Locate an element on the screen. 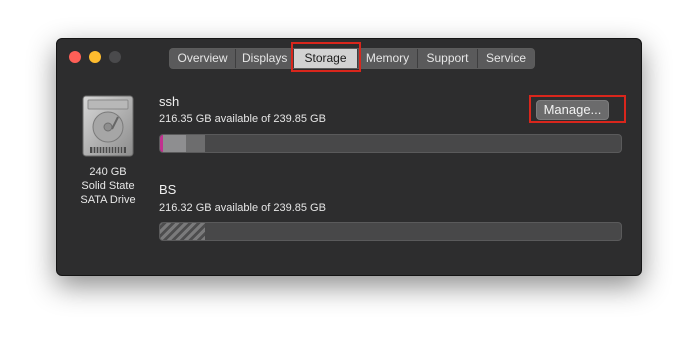 The image size is (698, 351). manage-button-highlight is located at coordinates (577, 109).